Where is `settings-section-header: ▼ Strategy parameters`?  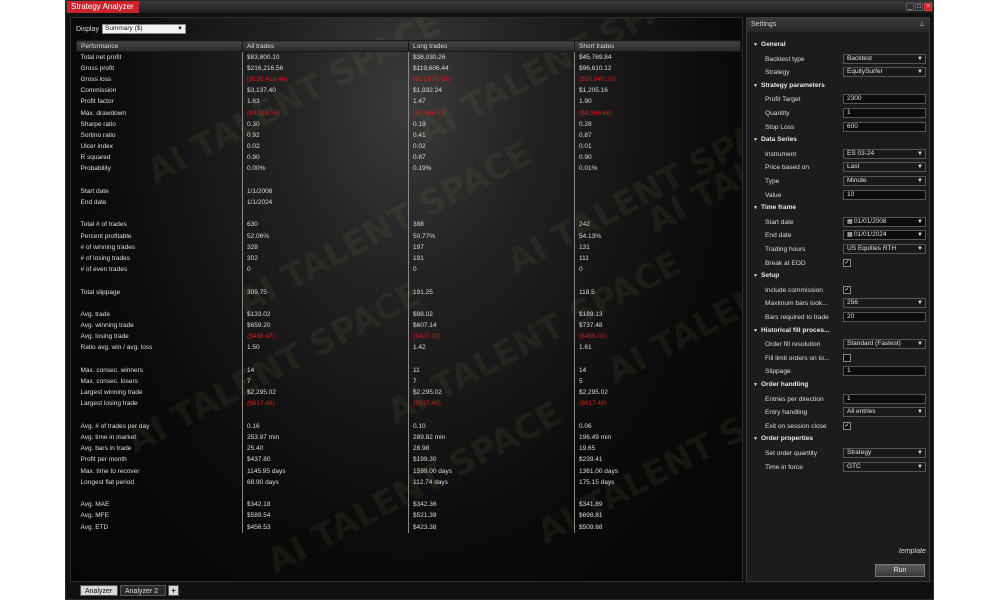
settings-section-header: ▼ Strategy parameters is located at coordinates (838, 86).